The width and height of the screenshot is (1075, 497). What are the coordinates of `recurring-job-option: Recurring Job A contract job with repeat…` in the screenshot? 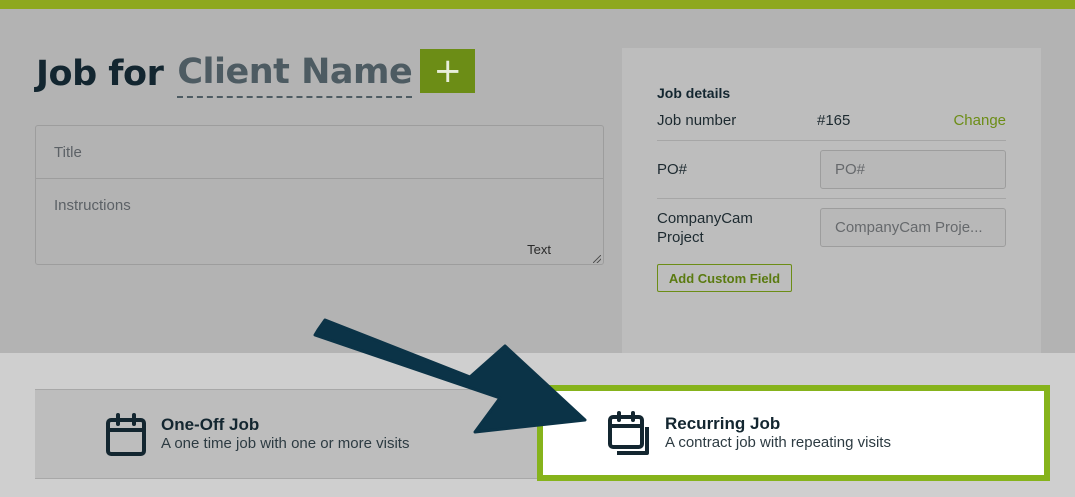 It's located at (793, 433).